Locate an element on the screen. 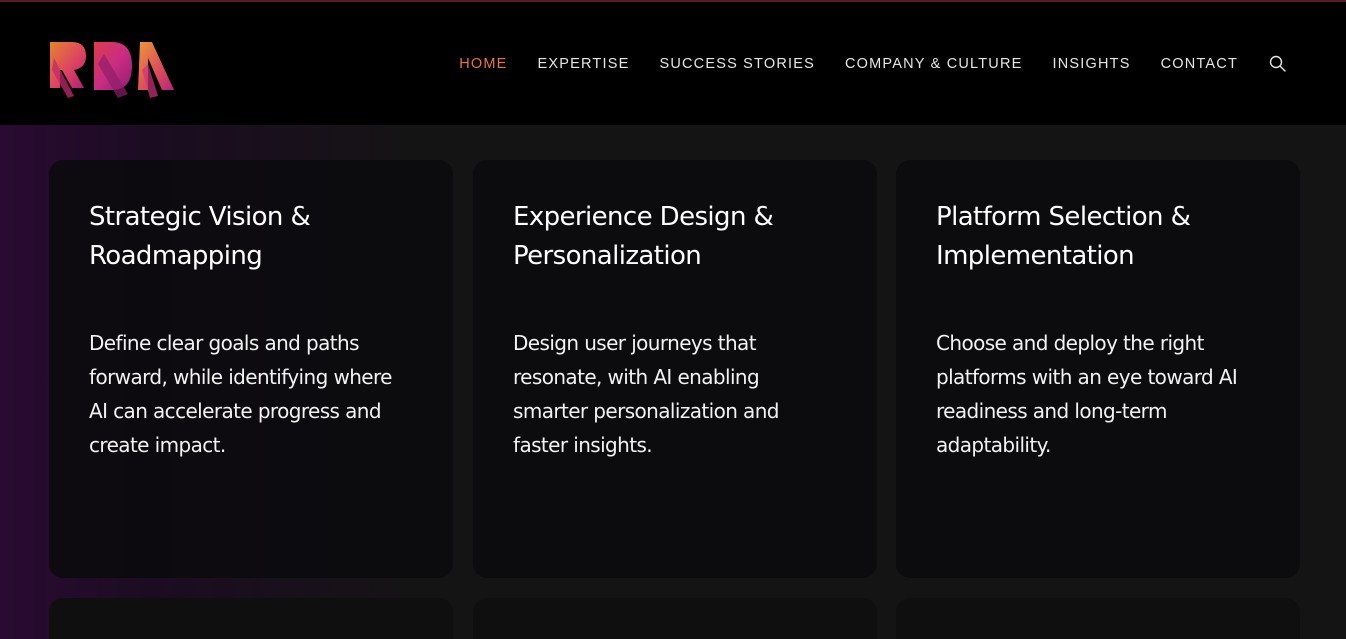 The width and height of the screenshot is (1346, 639). card-title: Platform Selection & Implementation is located at coordinates (1063, 236).